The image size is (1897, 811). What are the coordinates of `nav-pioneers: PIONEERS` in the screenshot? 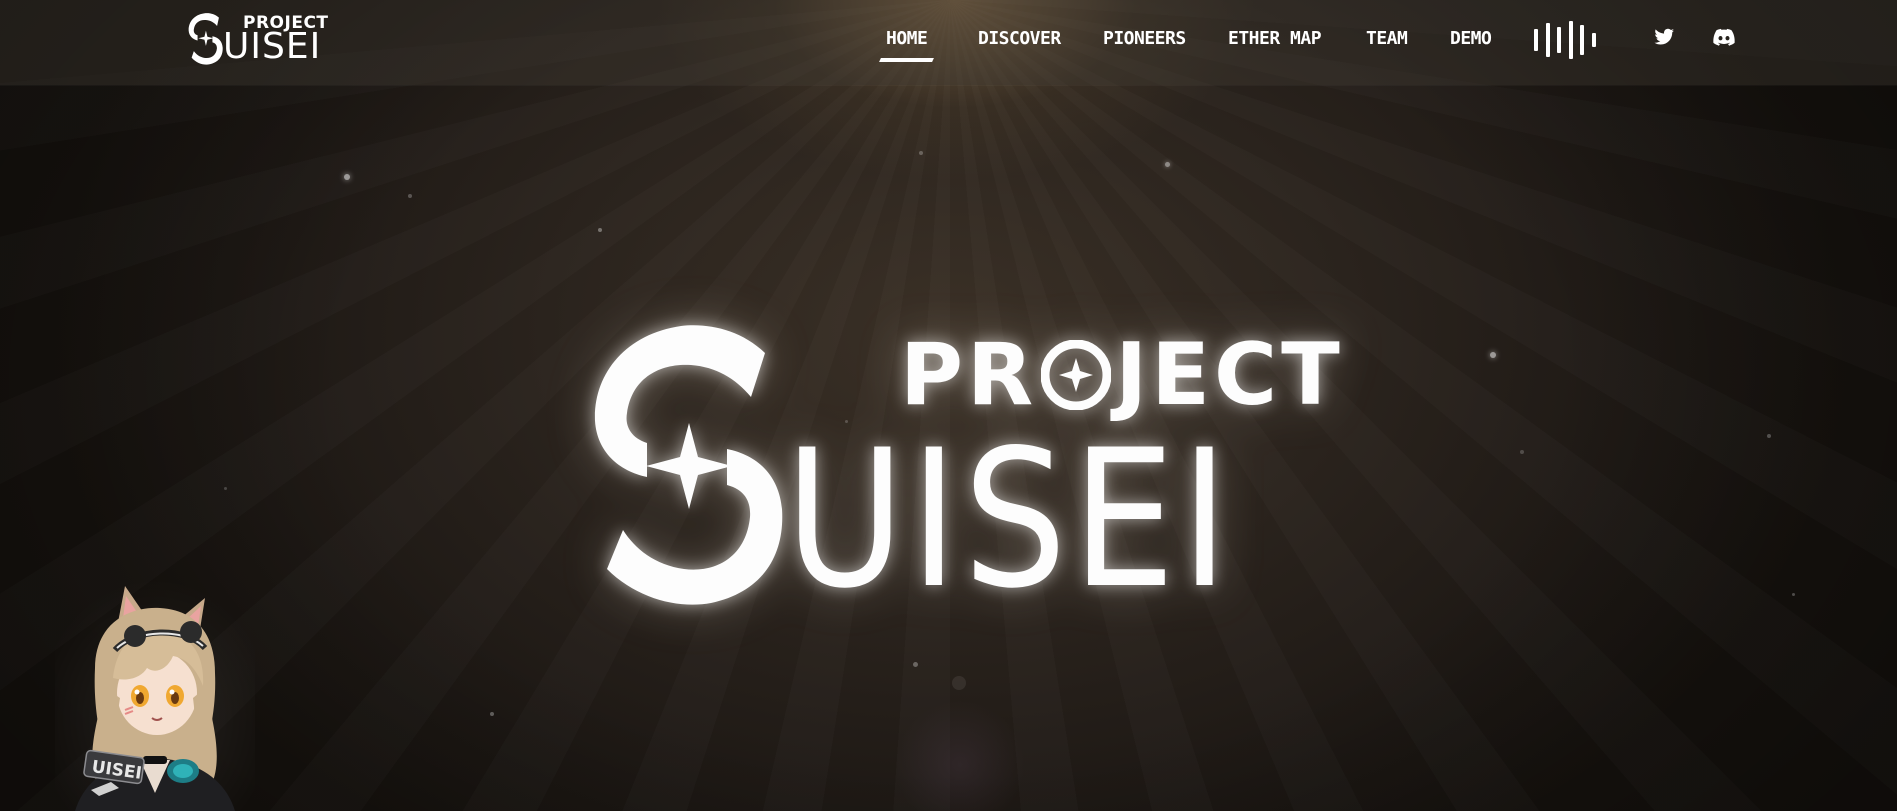 It's located at (1144, 38).